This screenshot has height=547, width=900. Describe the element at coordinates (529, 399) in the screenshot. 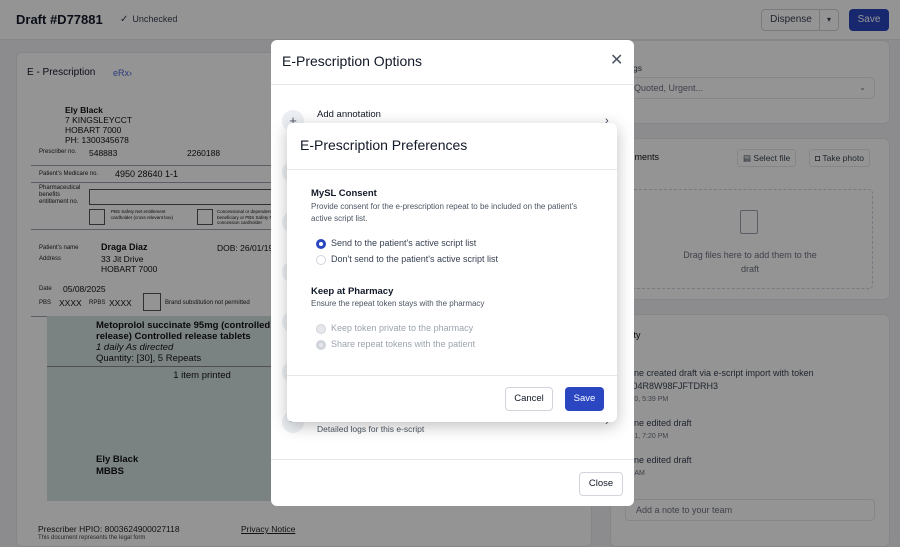

I see `cancel-button: Cancel` at that location.